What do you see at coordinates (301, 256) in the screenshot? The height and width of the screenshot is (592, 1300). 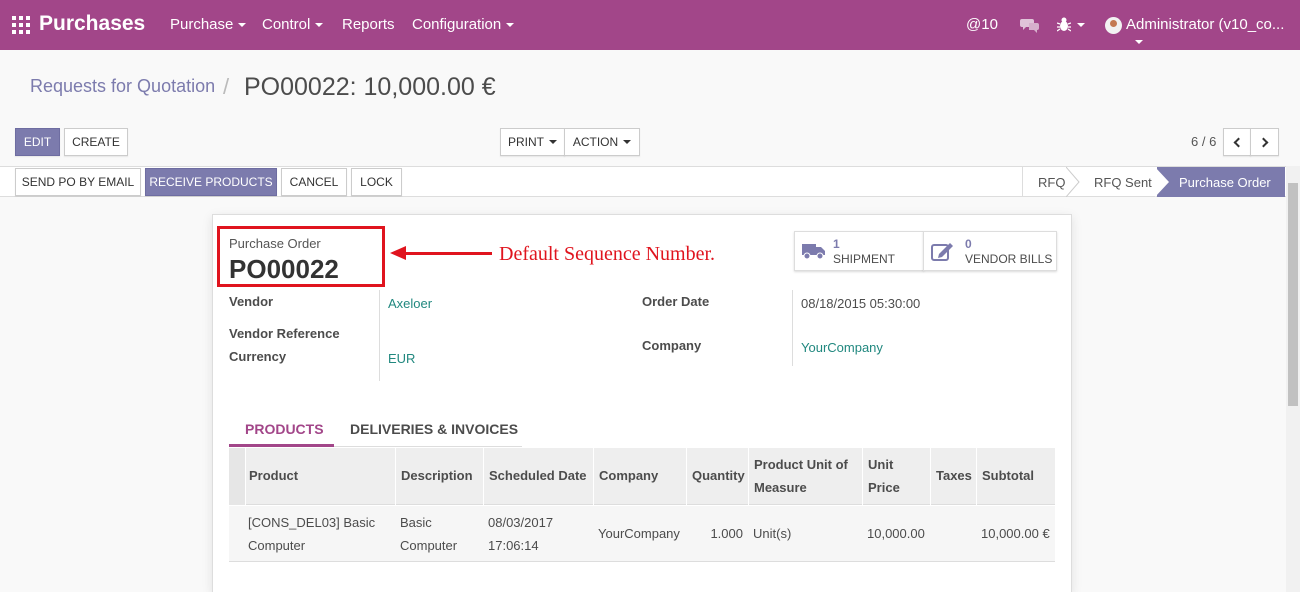 I see `annotation-highlight-box` at bounding box center [301, 256].